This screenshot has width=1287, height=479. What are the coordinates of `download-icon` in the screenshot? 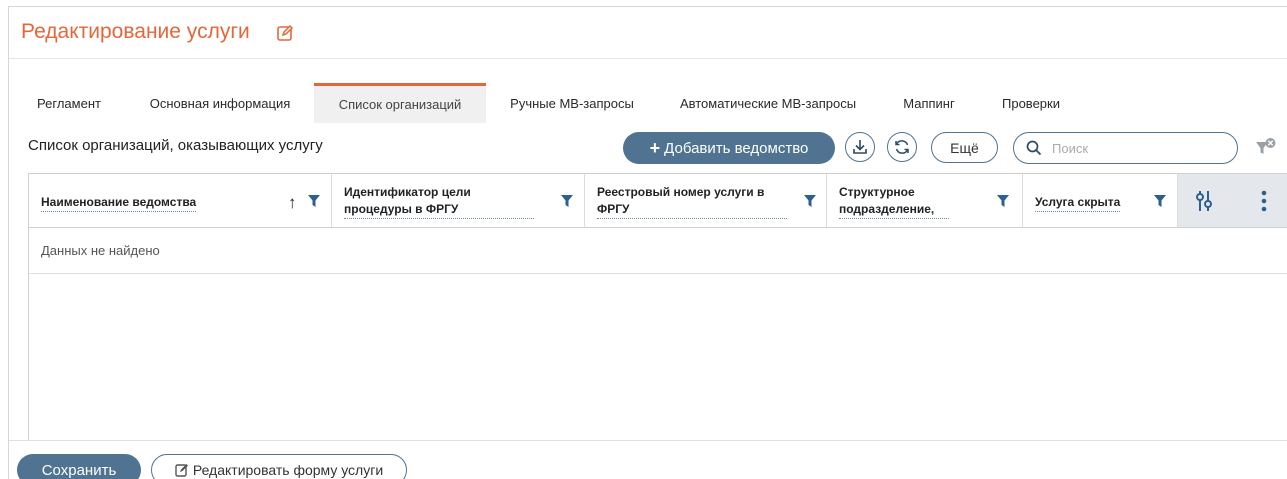 It's located at (860, 147).